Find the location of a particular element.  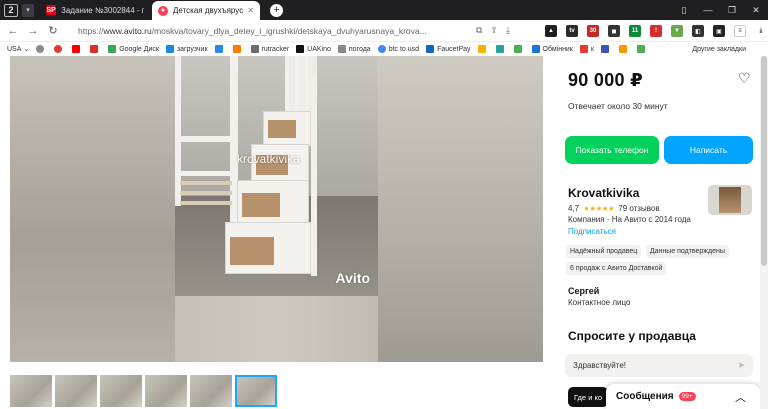

bookmark-loader: загрузчик is located at coordinates (186, 49).